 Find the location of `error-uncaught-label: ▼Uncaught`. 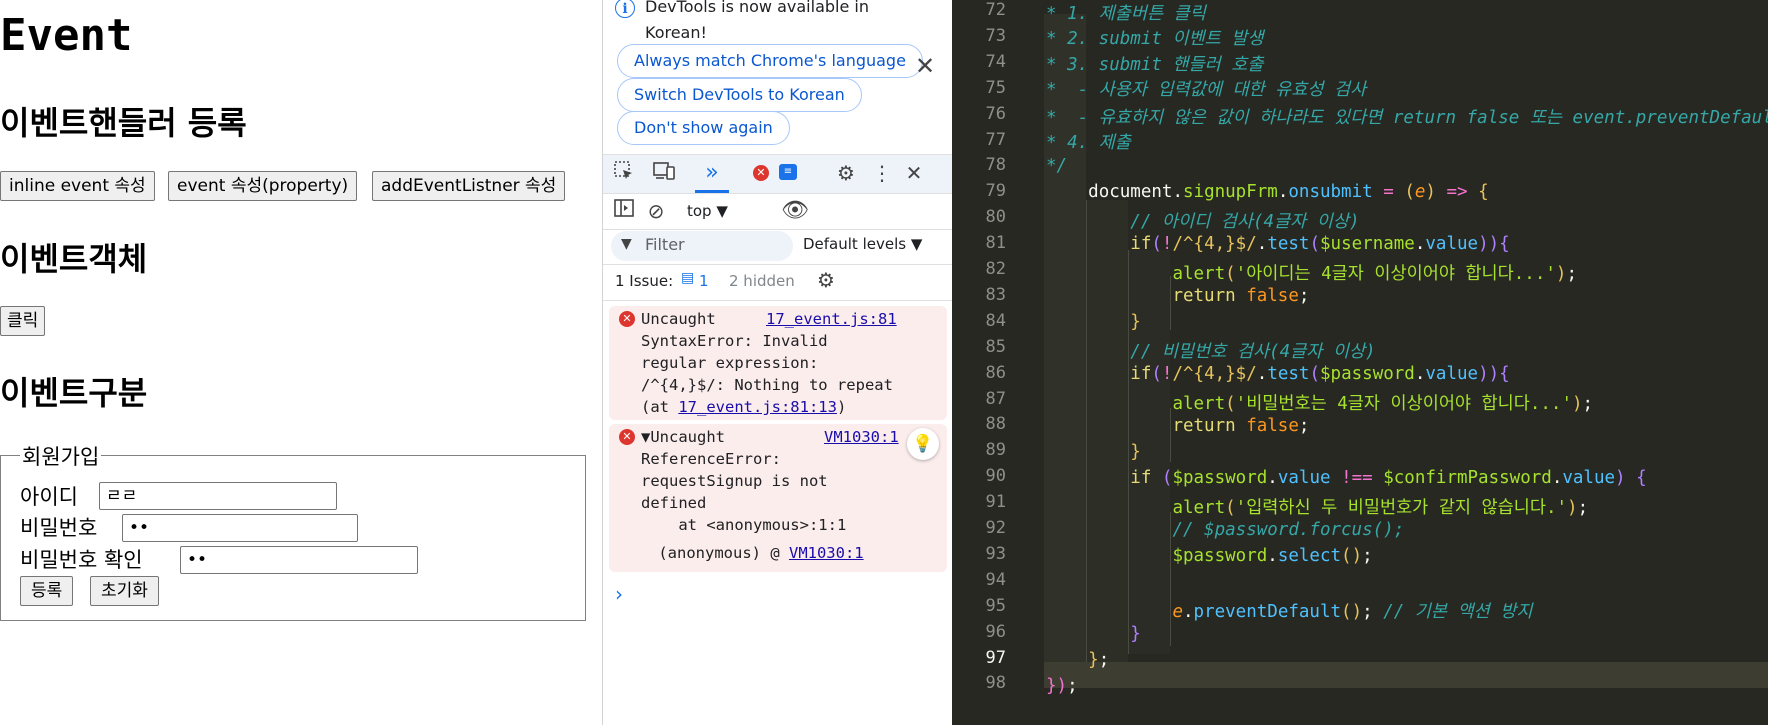

error-uncaught-label: ▼Uncaught is located at coordinates (683, 437).